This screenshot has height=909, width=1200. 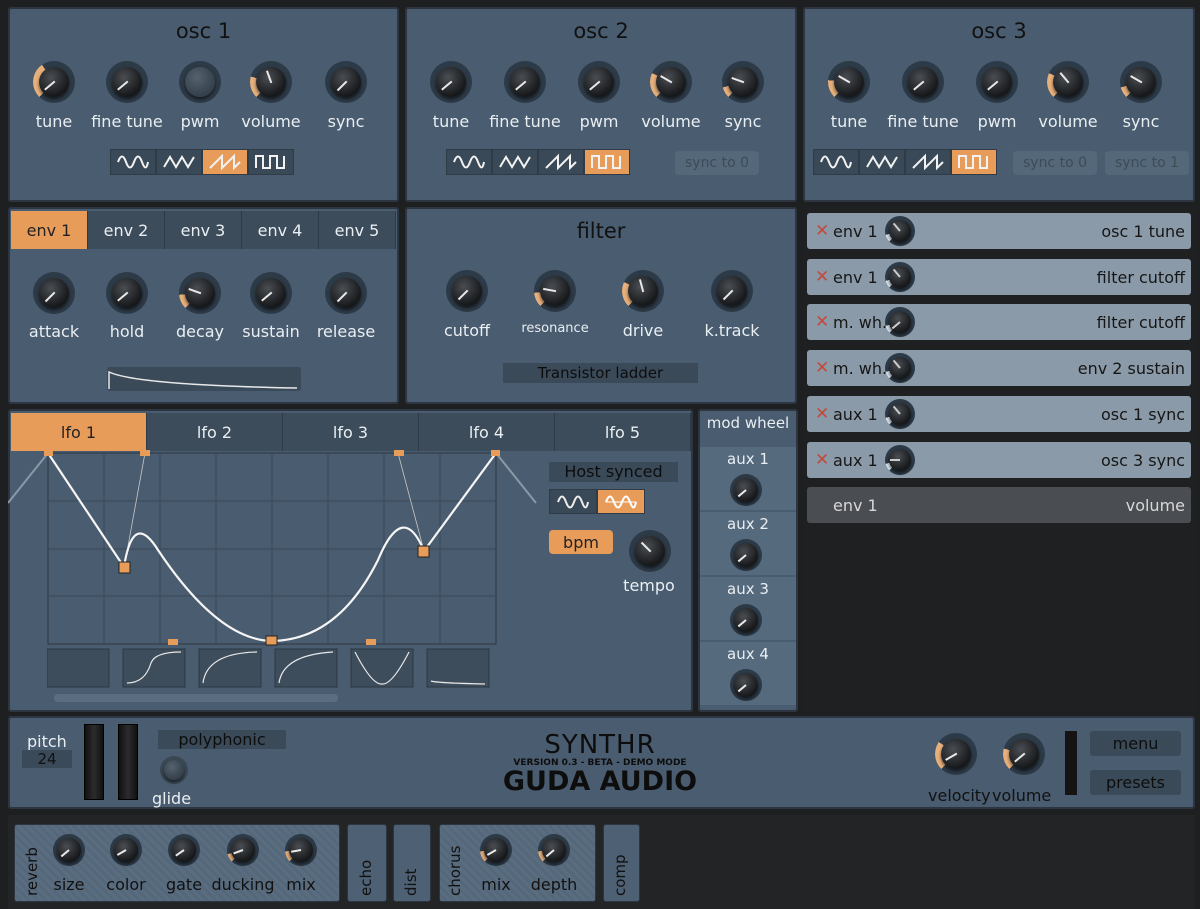 I want to click on osc2-wave-0-button, so click(x=469, y=162).